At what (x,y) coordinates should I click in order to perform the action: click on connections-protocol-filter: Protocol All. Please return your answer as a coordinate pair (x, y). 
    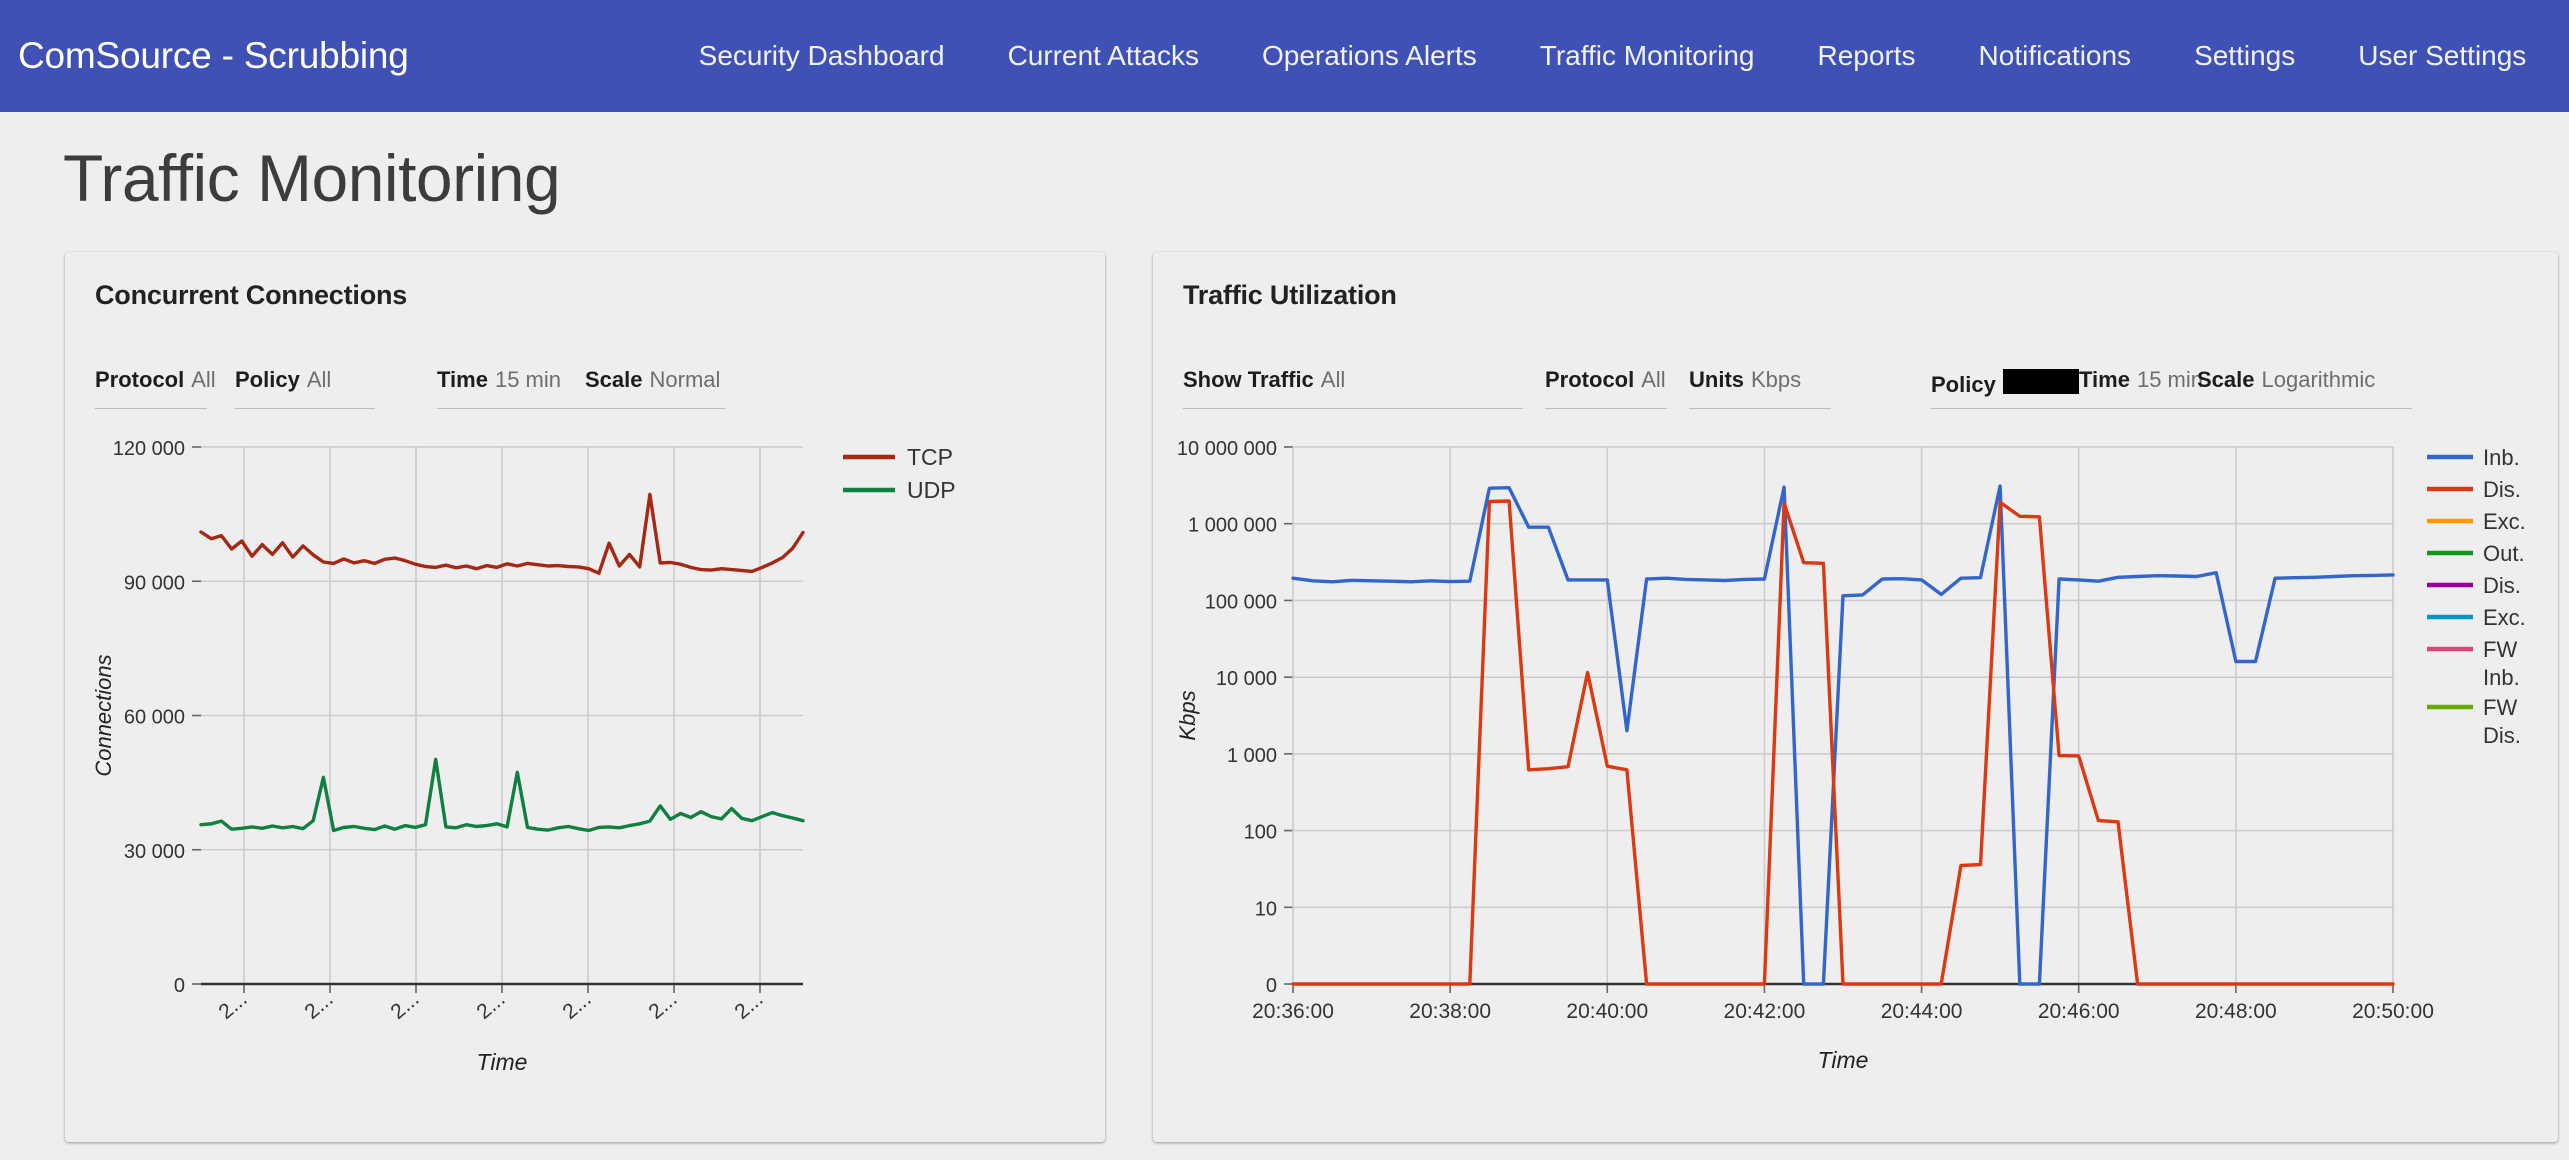
    Looking at the image, I should click on (155, 388).